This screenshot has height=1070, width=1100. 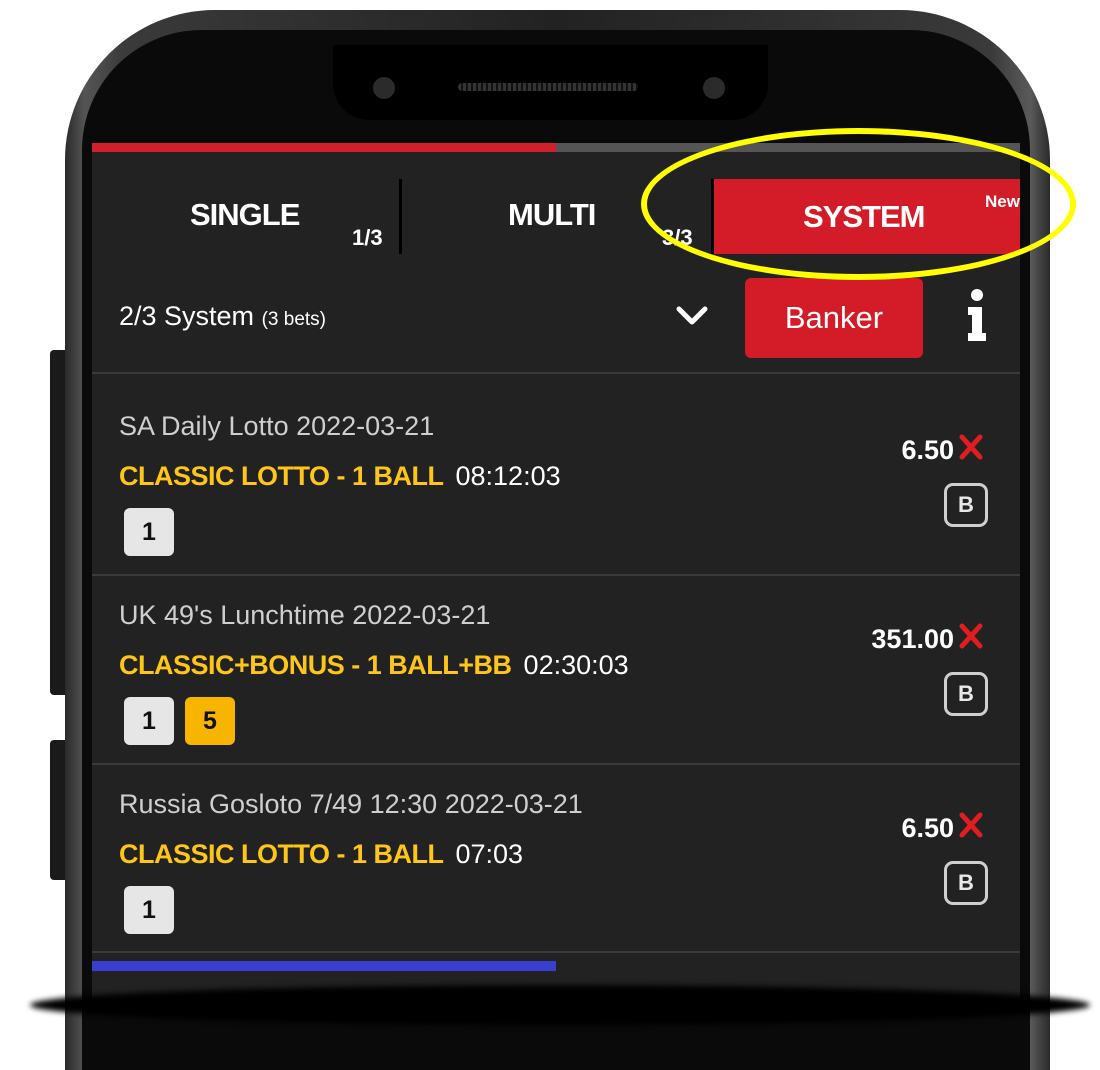 What do you see at coordinates (508, 476) in the screenshot?
I see `bet-time: 08:12:03` at bounding box center [508, 476].